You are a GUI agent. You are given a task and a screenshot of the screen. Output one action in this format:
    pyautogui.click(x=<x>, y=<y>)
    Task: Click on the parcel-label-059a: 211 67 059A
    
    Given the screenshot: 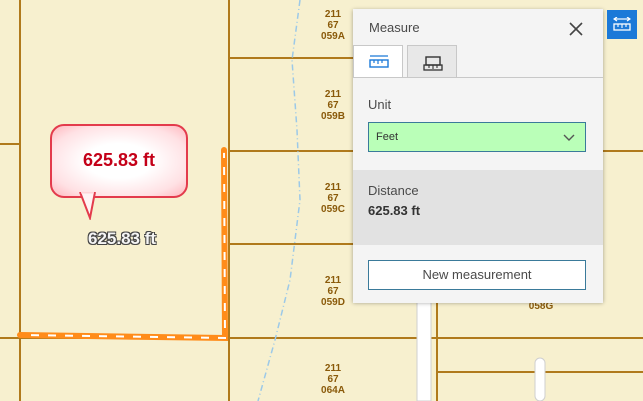 What is the action you would take?
    pyautogui.click(x=333, y=25)
    